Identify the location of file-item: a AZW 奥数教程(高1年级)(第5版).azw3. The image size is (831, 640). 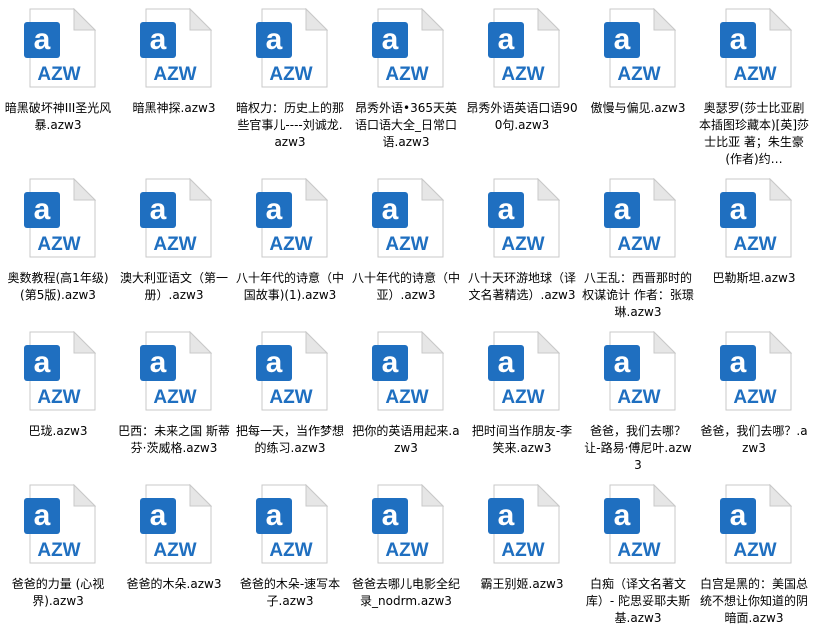
(58, 253).